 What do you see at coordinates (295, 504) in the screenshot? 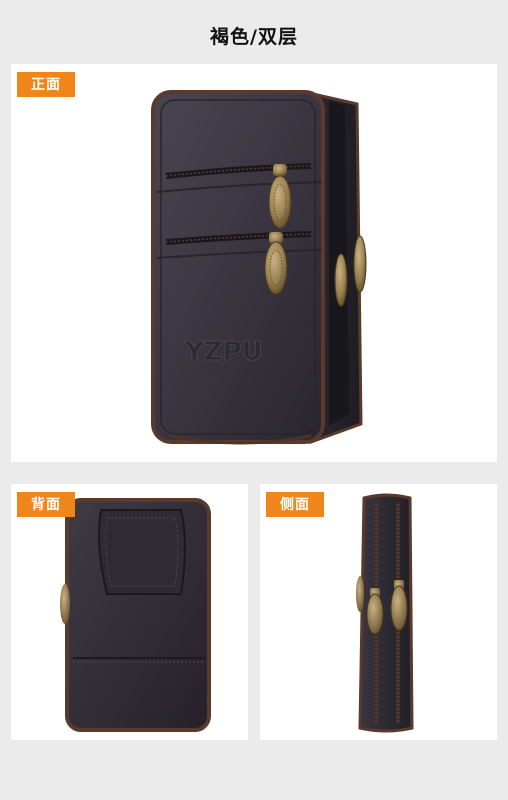
I see `side-view-label: 侧面` at bounding box center [295, 504].